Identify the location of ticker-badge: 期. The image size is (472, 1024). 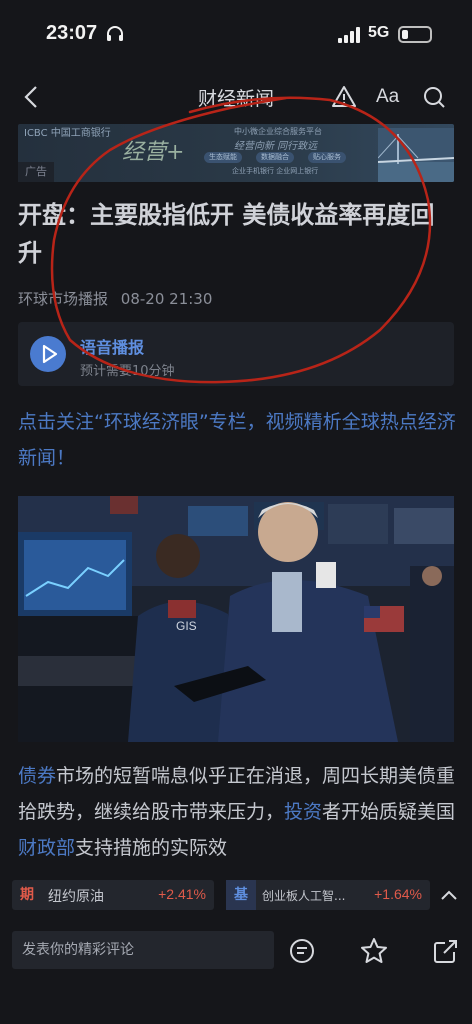
(27, 895).